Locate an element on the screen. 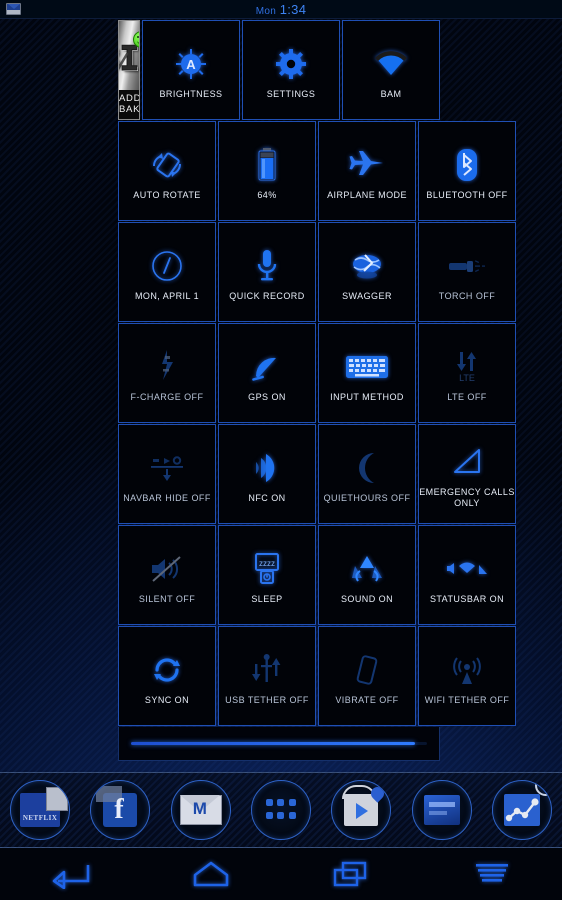 Image resolution: width=562 pixels, height=900 pixels. tile-label: STATUSBAR ON is located at coordinates (467, 598).